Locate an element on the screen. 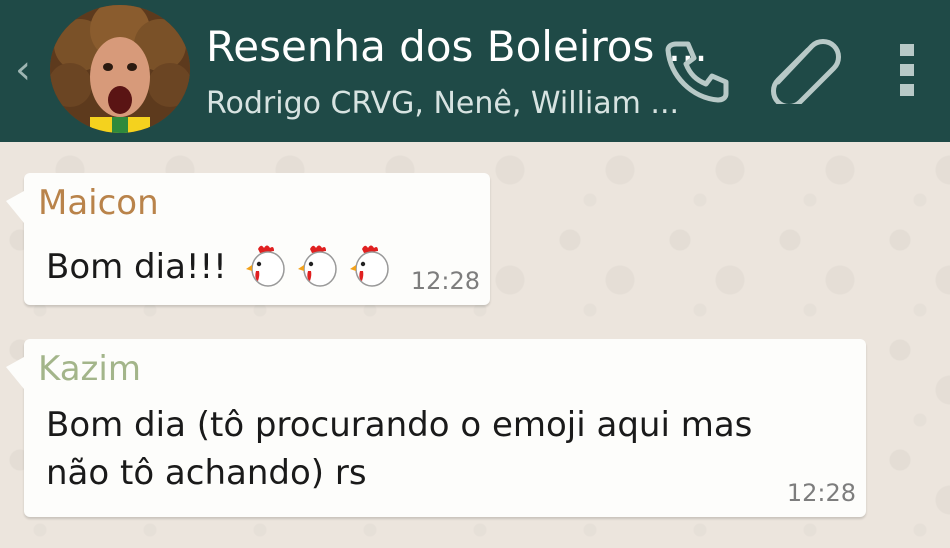 The height and width of the screenshot is (548, 950). message-text: Bom dia!!! is located at coordinates (136, 267).